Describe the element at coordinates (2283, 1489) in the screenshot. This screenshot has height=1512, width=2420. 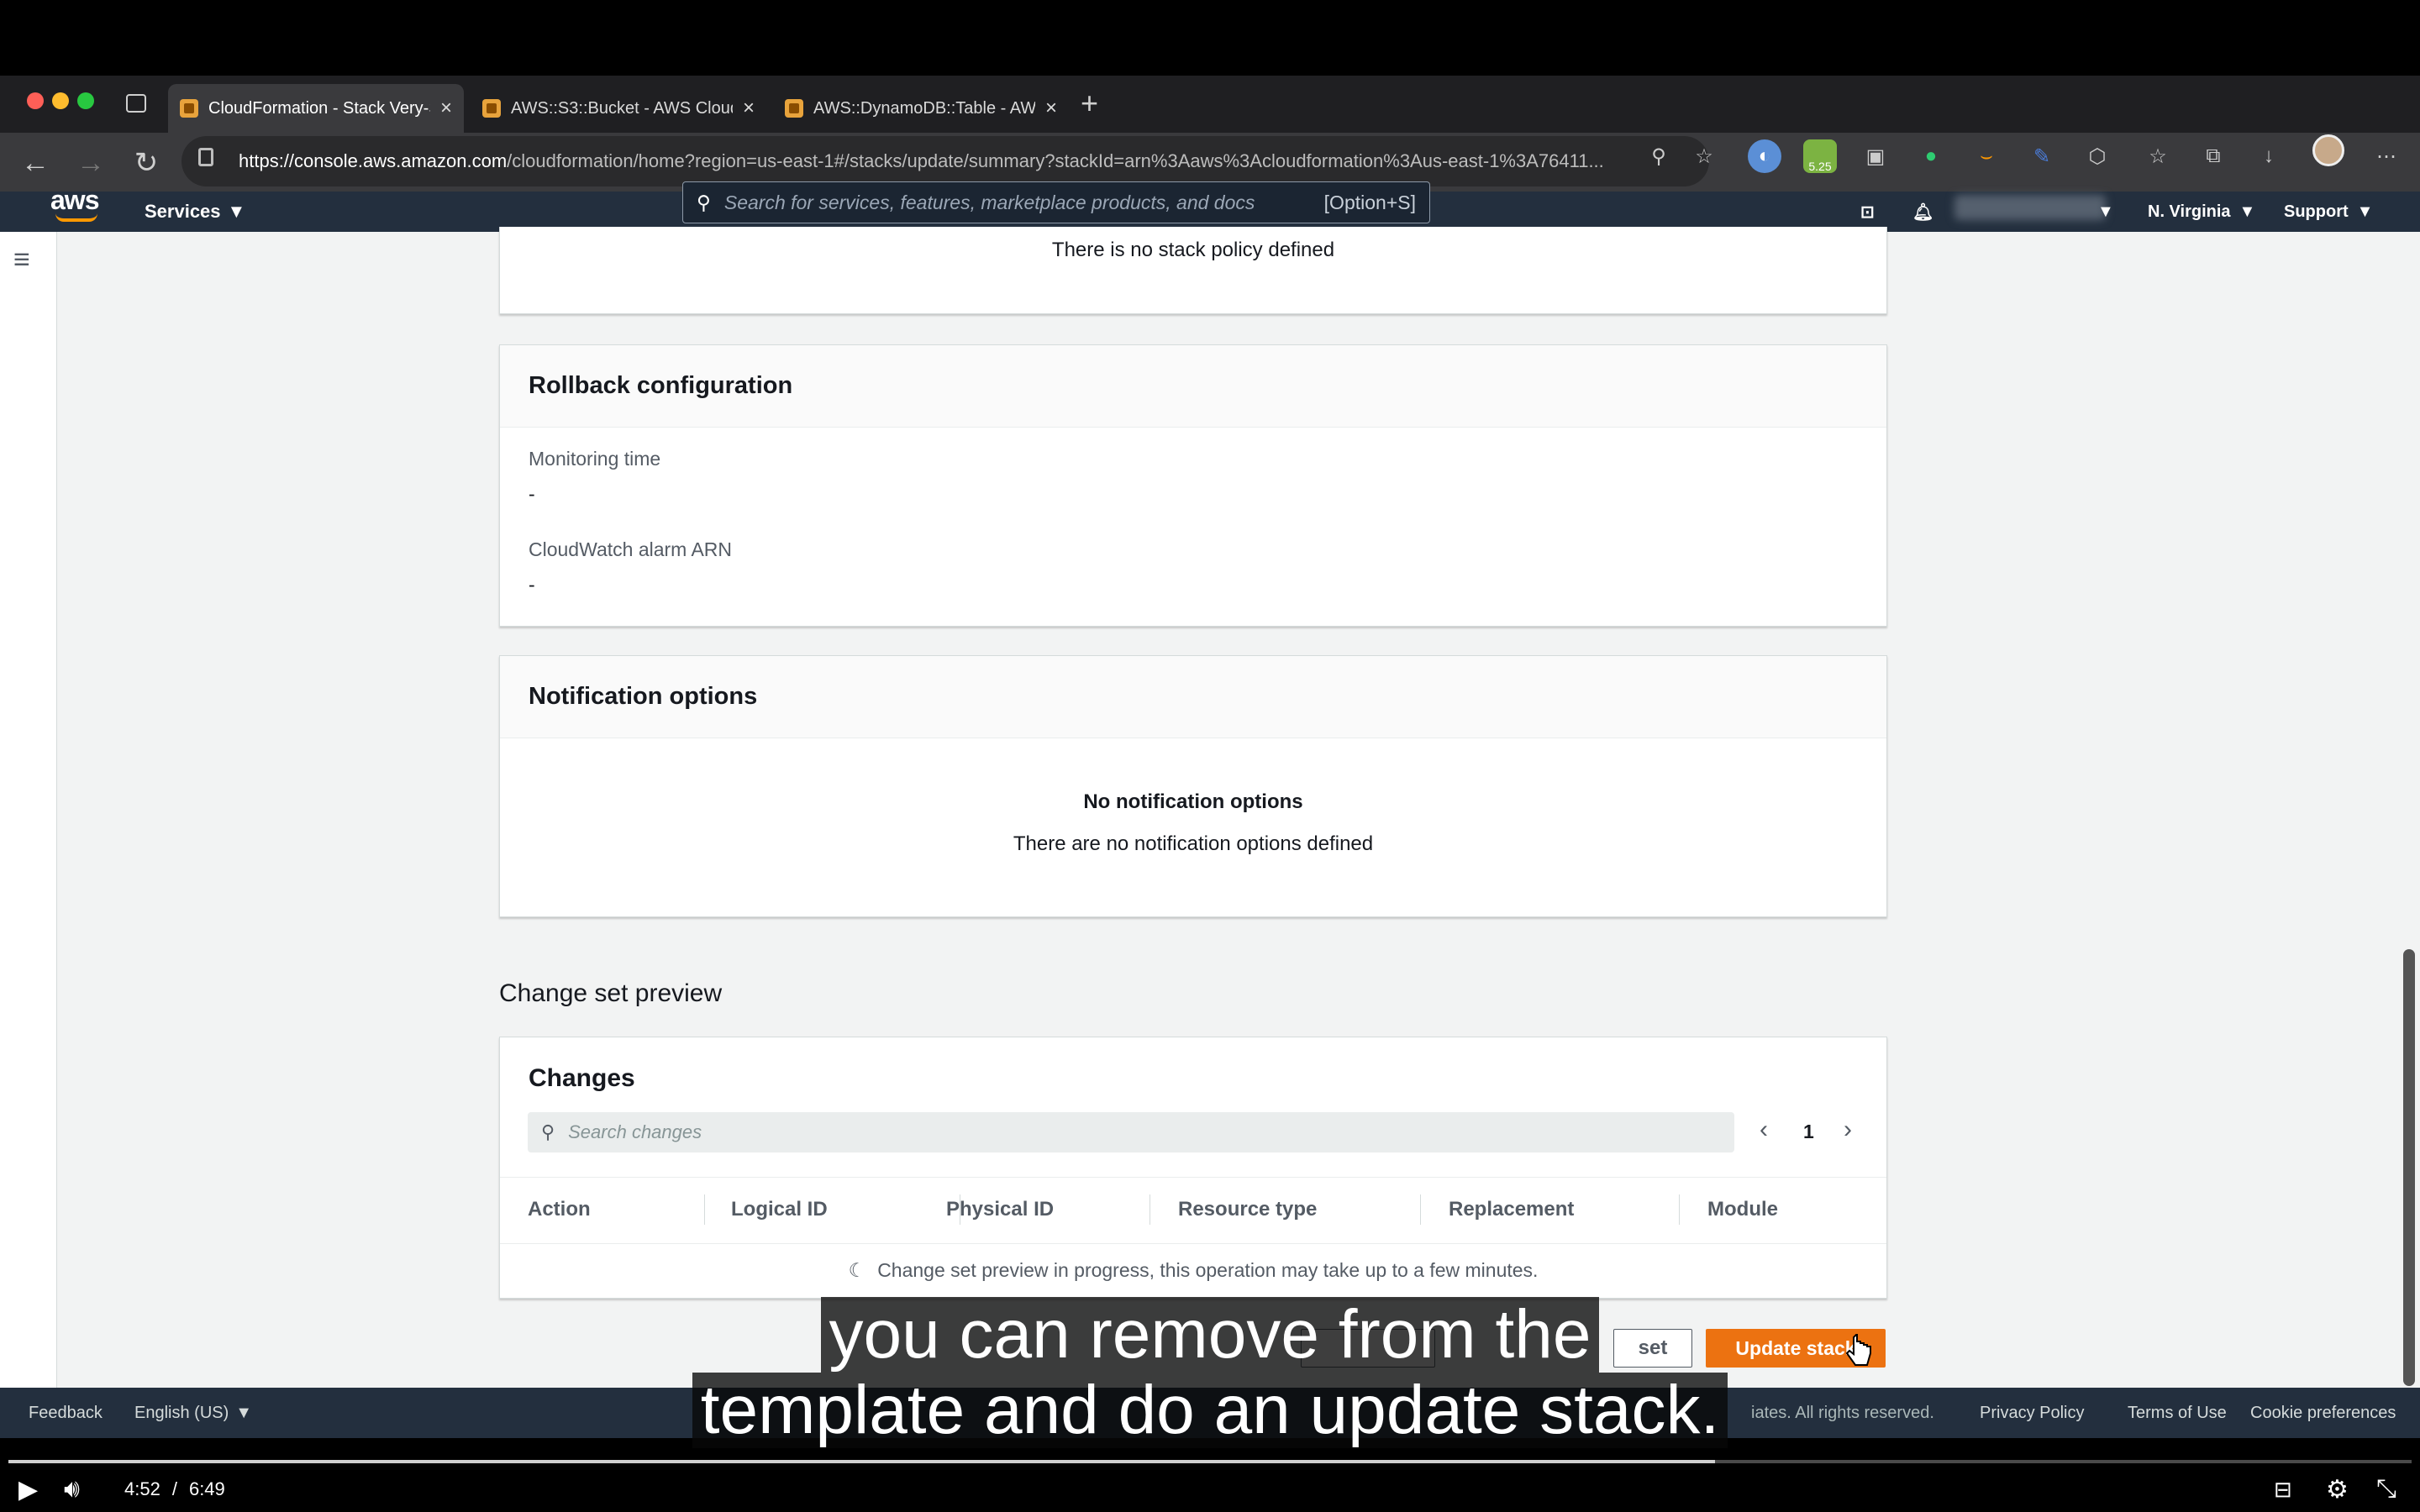
I see `captions-icon: ⊟` at that location.